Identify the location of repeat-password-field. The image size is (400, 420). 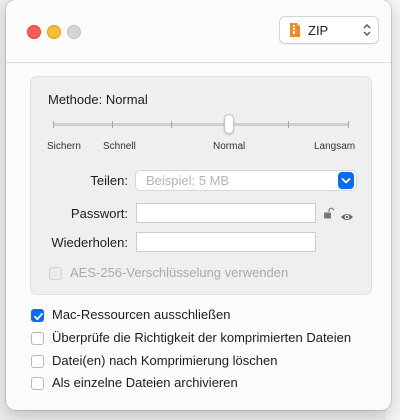
(226, 242).